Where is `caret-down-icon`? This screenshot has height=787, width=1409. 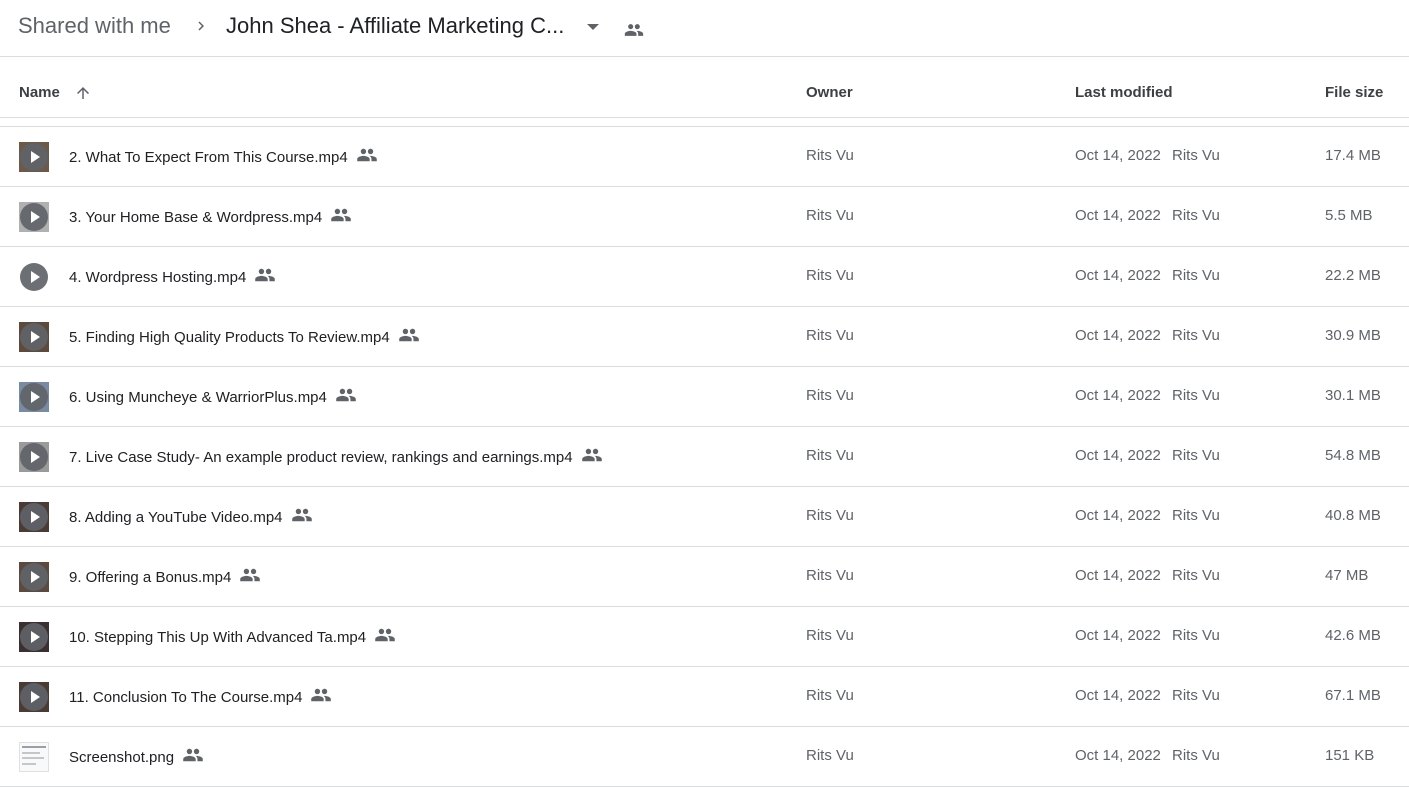
caret-down-icon is located at coordinates (593, 27).